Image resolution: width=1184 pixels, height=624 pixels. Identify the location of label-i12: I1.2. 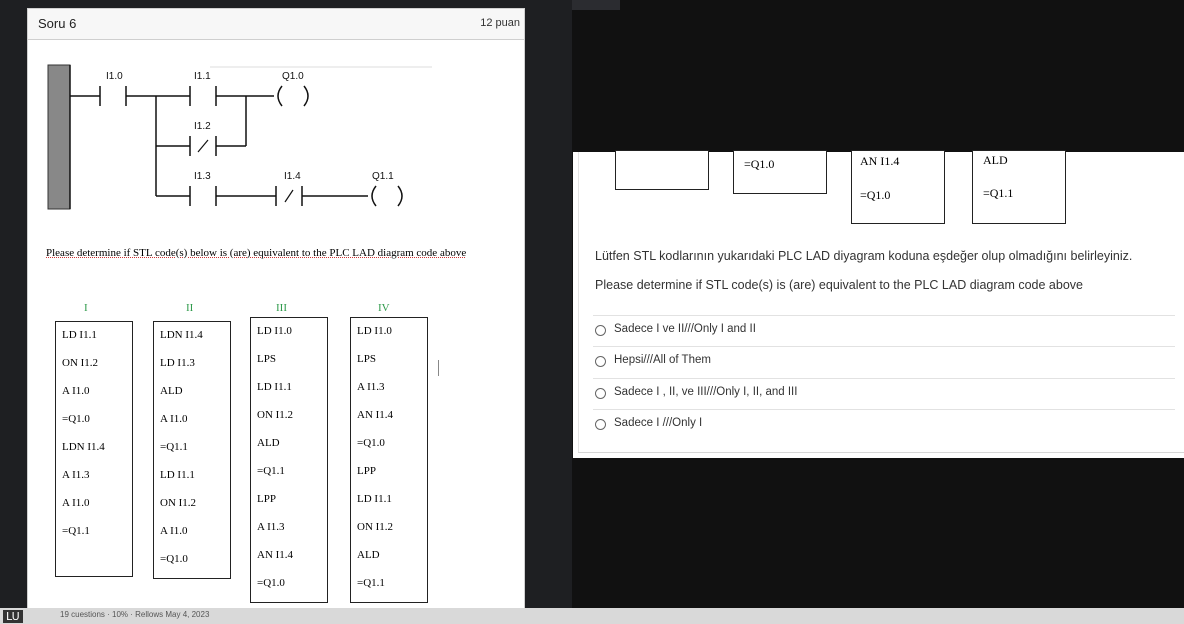
(202, 126).